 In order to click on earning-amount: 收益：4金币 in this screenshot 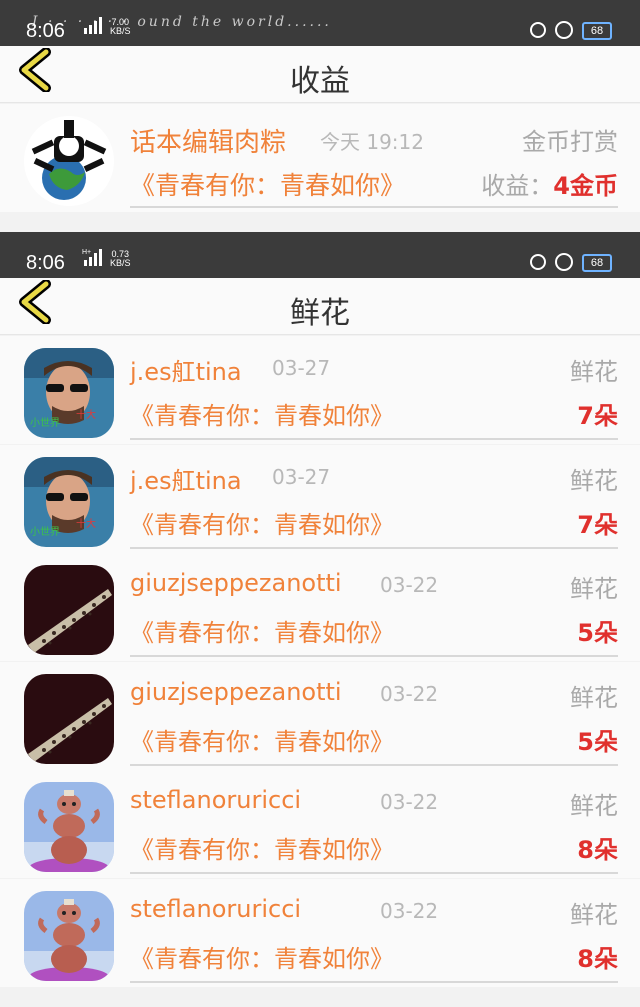, I will do `click(549, 183)`.